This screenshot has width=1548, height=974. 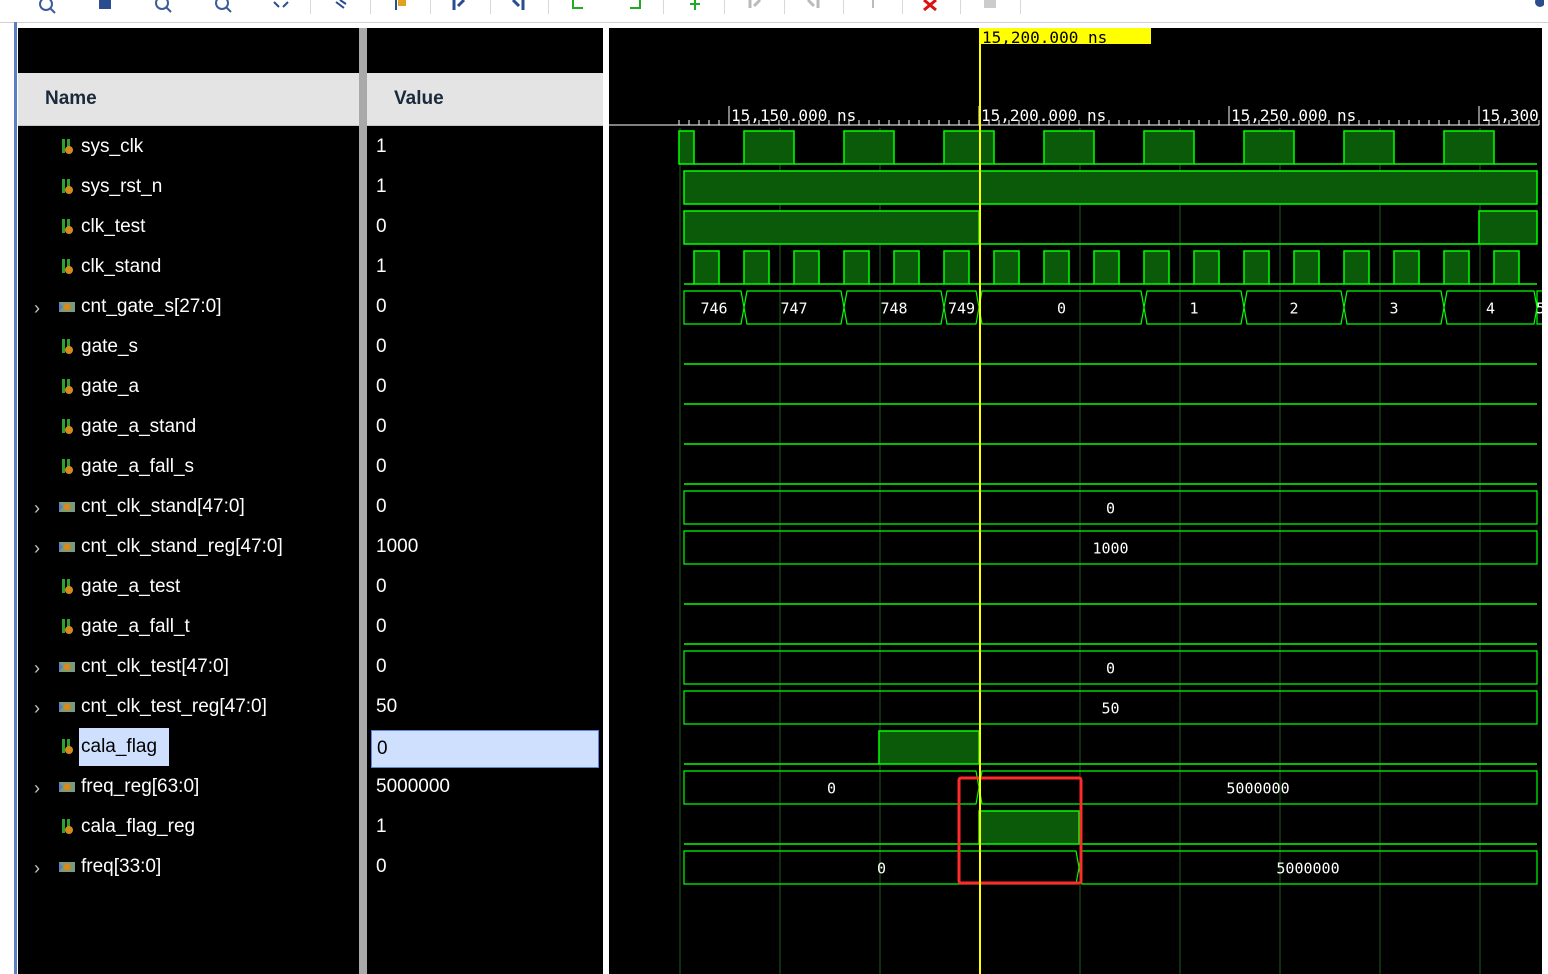 I want to click on freq-reg-bus-value: 5000000, so click(x=1257, y=789).